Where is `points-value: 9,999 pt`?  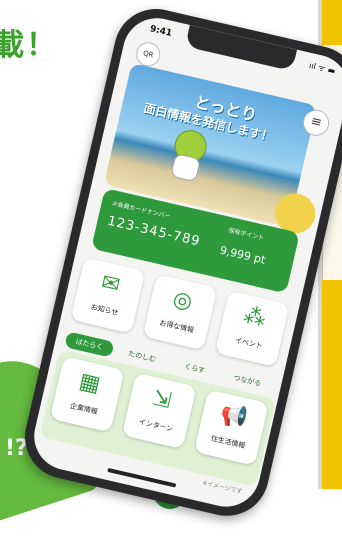
points-value: 9,999 pt is located at coordinates (242, 255).